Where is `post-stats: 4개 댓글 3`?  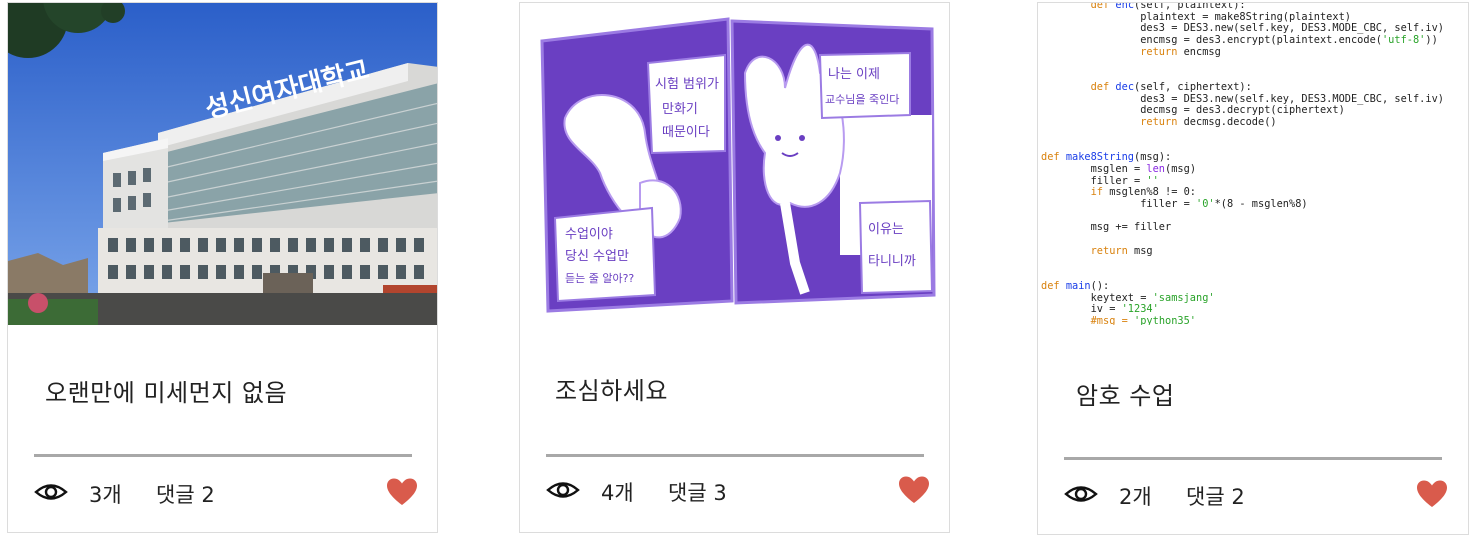 post-stats: 4개 댓글 3 is located at coordinates (737, 492).